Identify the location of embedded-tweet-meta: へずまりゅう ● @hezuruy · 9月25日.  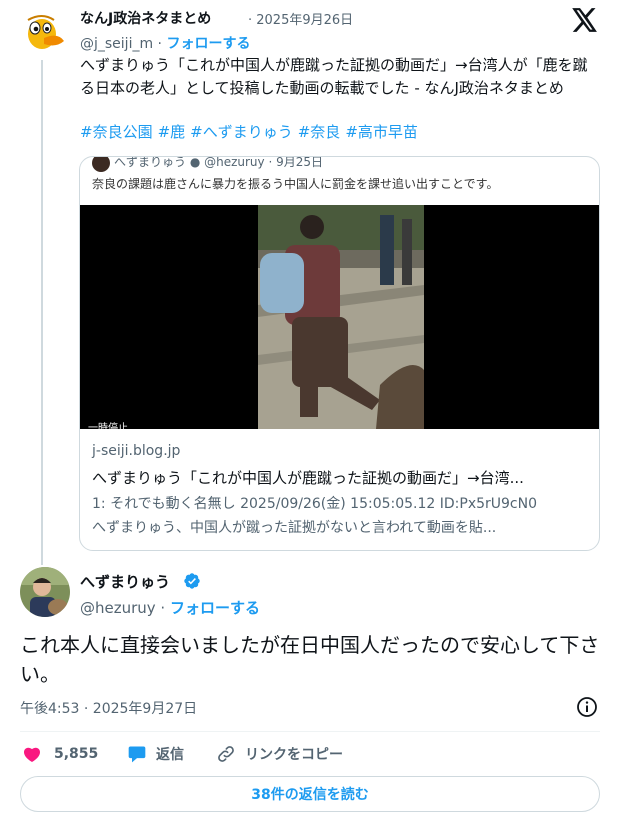
(207, 164).